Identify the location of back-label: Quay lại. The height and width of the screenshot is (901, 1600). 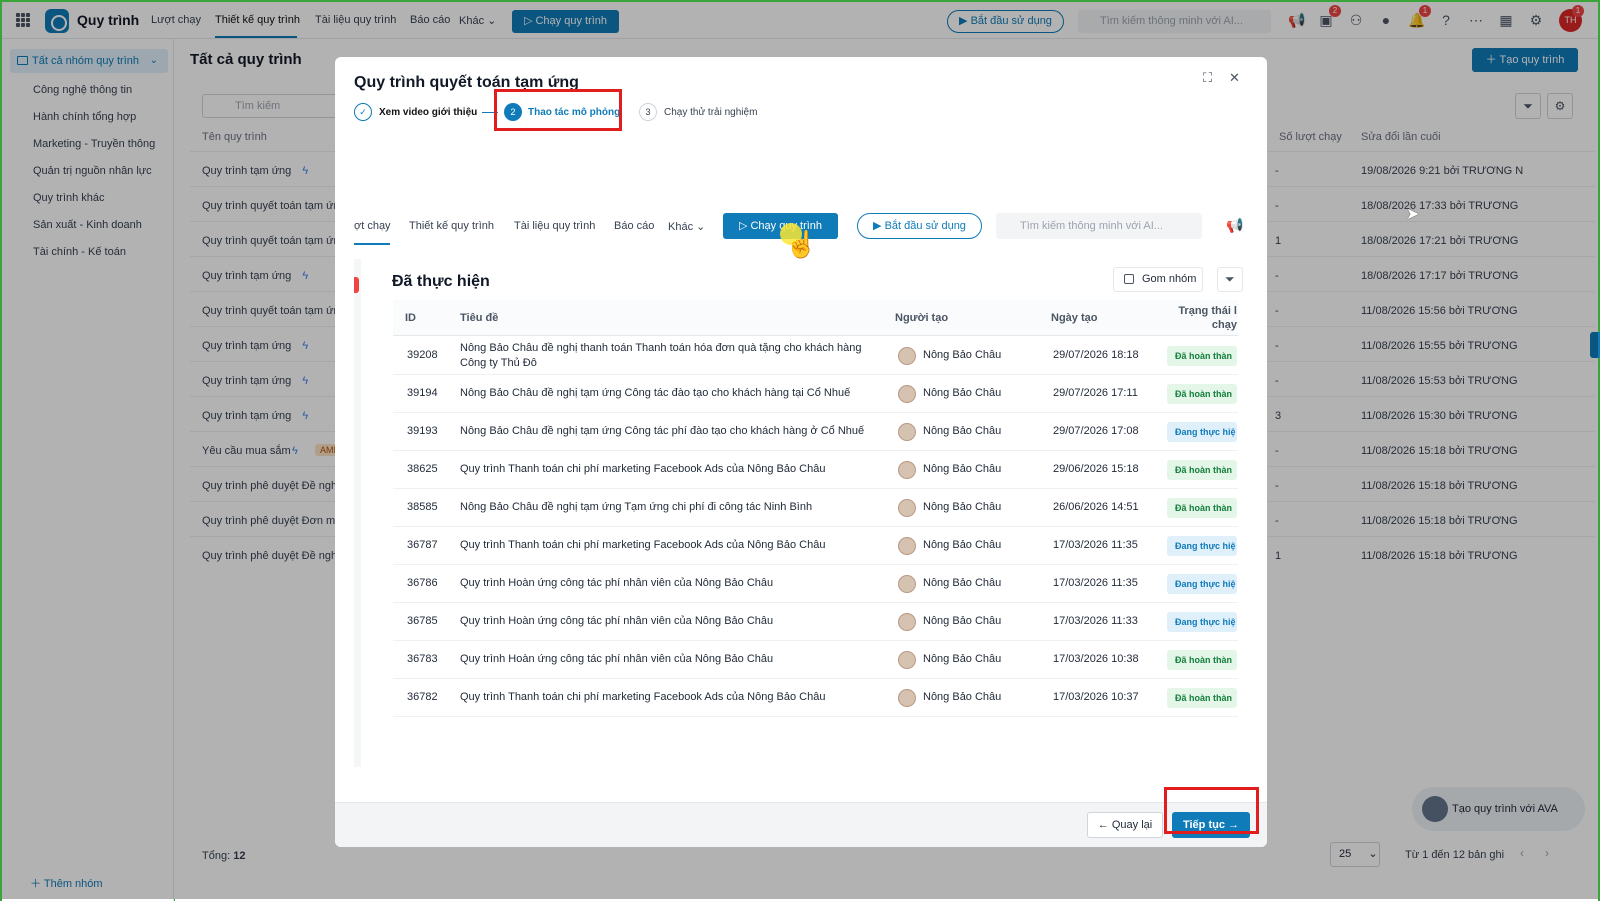
(1132, 825).